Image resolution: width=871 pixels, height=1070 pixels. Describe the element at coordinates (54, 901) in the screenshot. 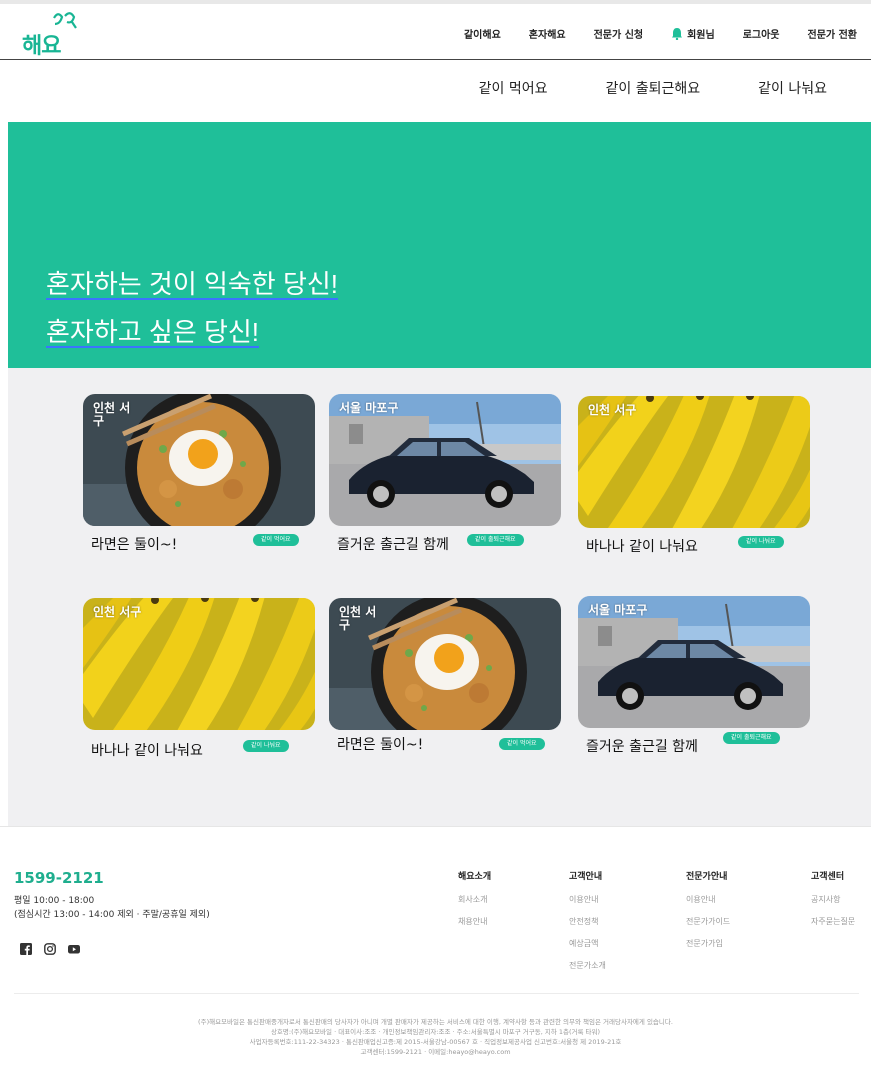

I see `footer-hours: 평일 10:00 - 18:00` at that location.